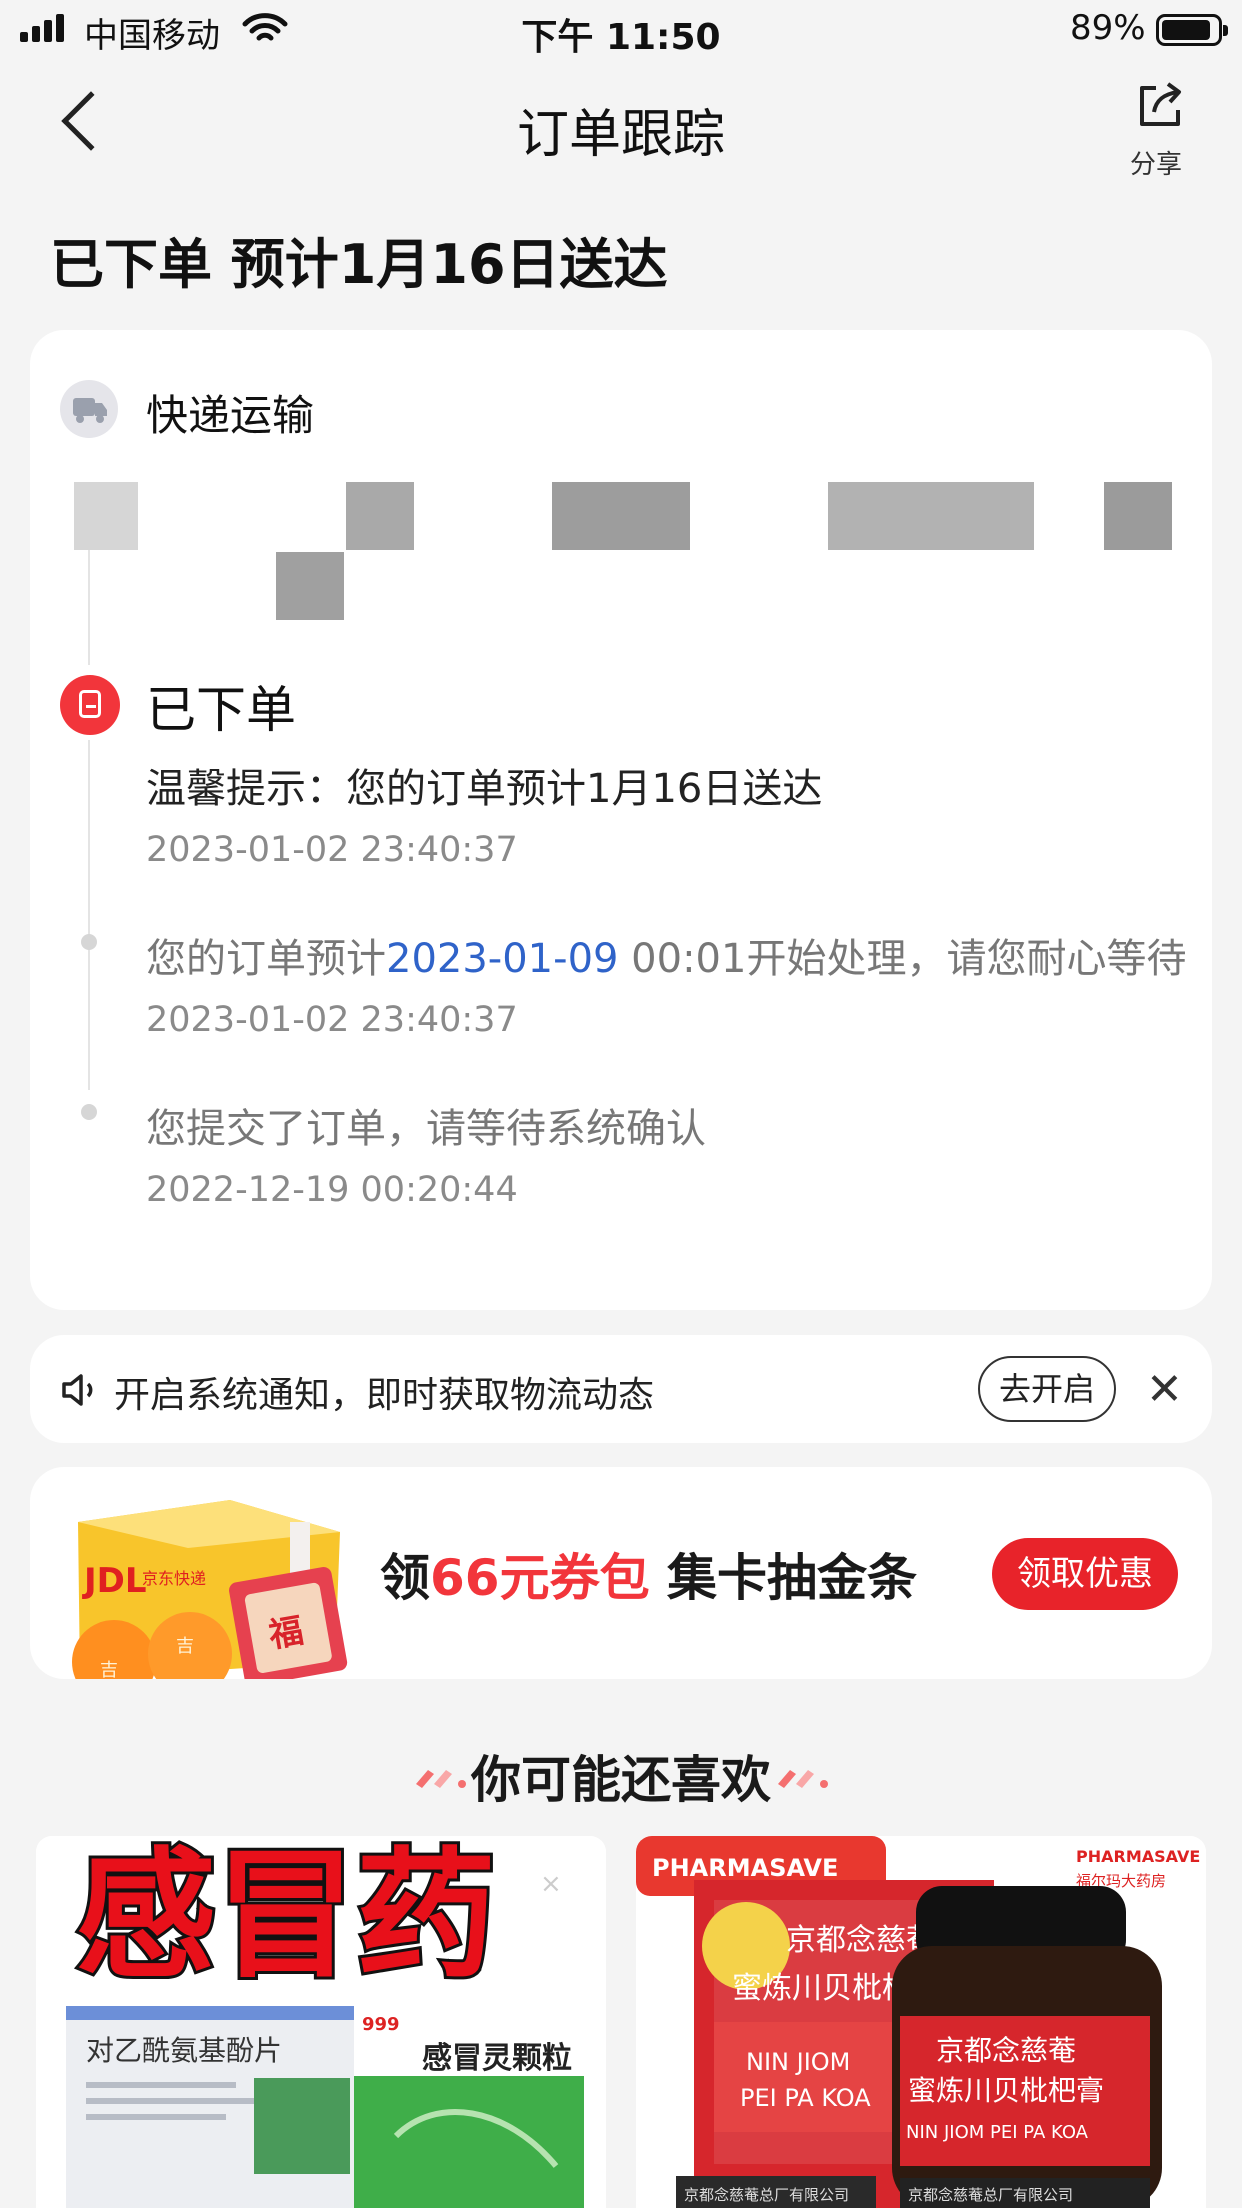 Image resolution: width=1242 pixels, height=2208 pixels. Describe the element at coordinates (1164, 1390) in the screenshot. I see `close-icon: ✕` at that location.